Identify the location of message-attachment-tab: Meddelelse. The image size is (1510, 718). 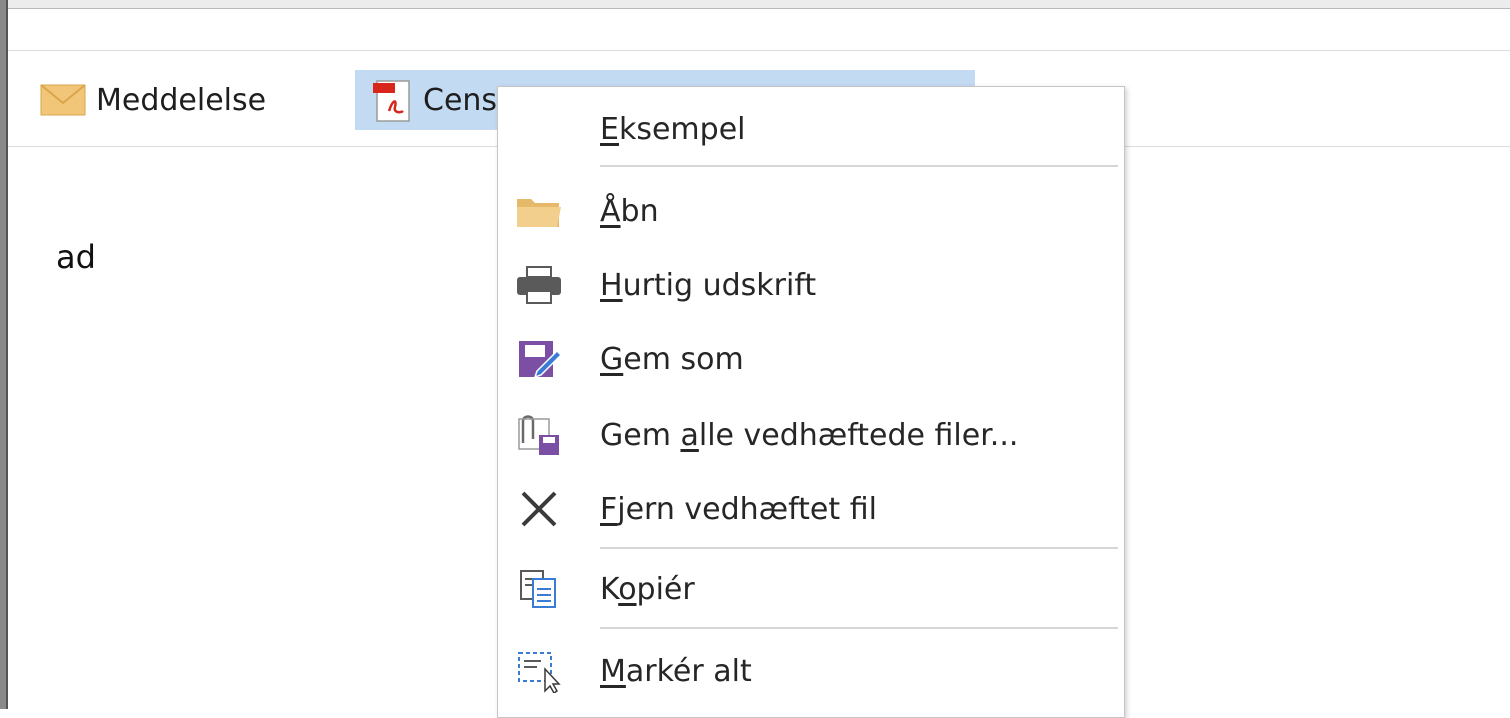
(153, 100).